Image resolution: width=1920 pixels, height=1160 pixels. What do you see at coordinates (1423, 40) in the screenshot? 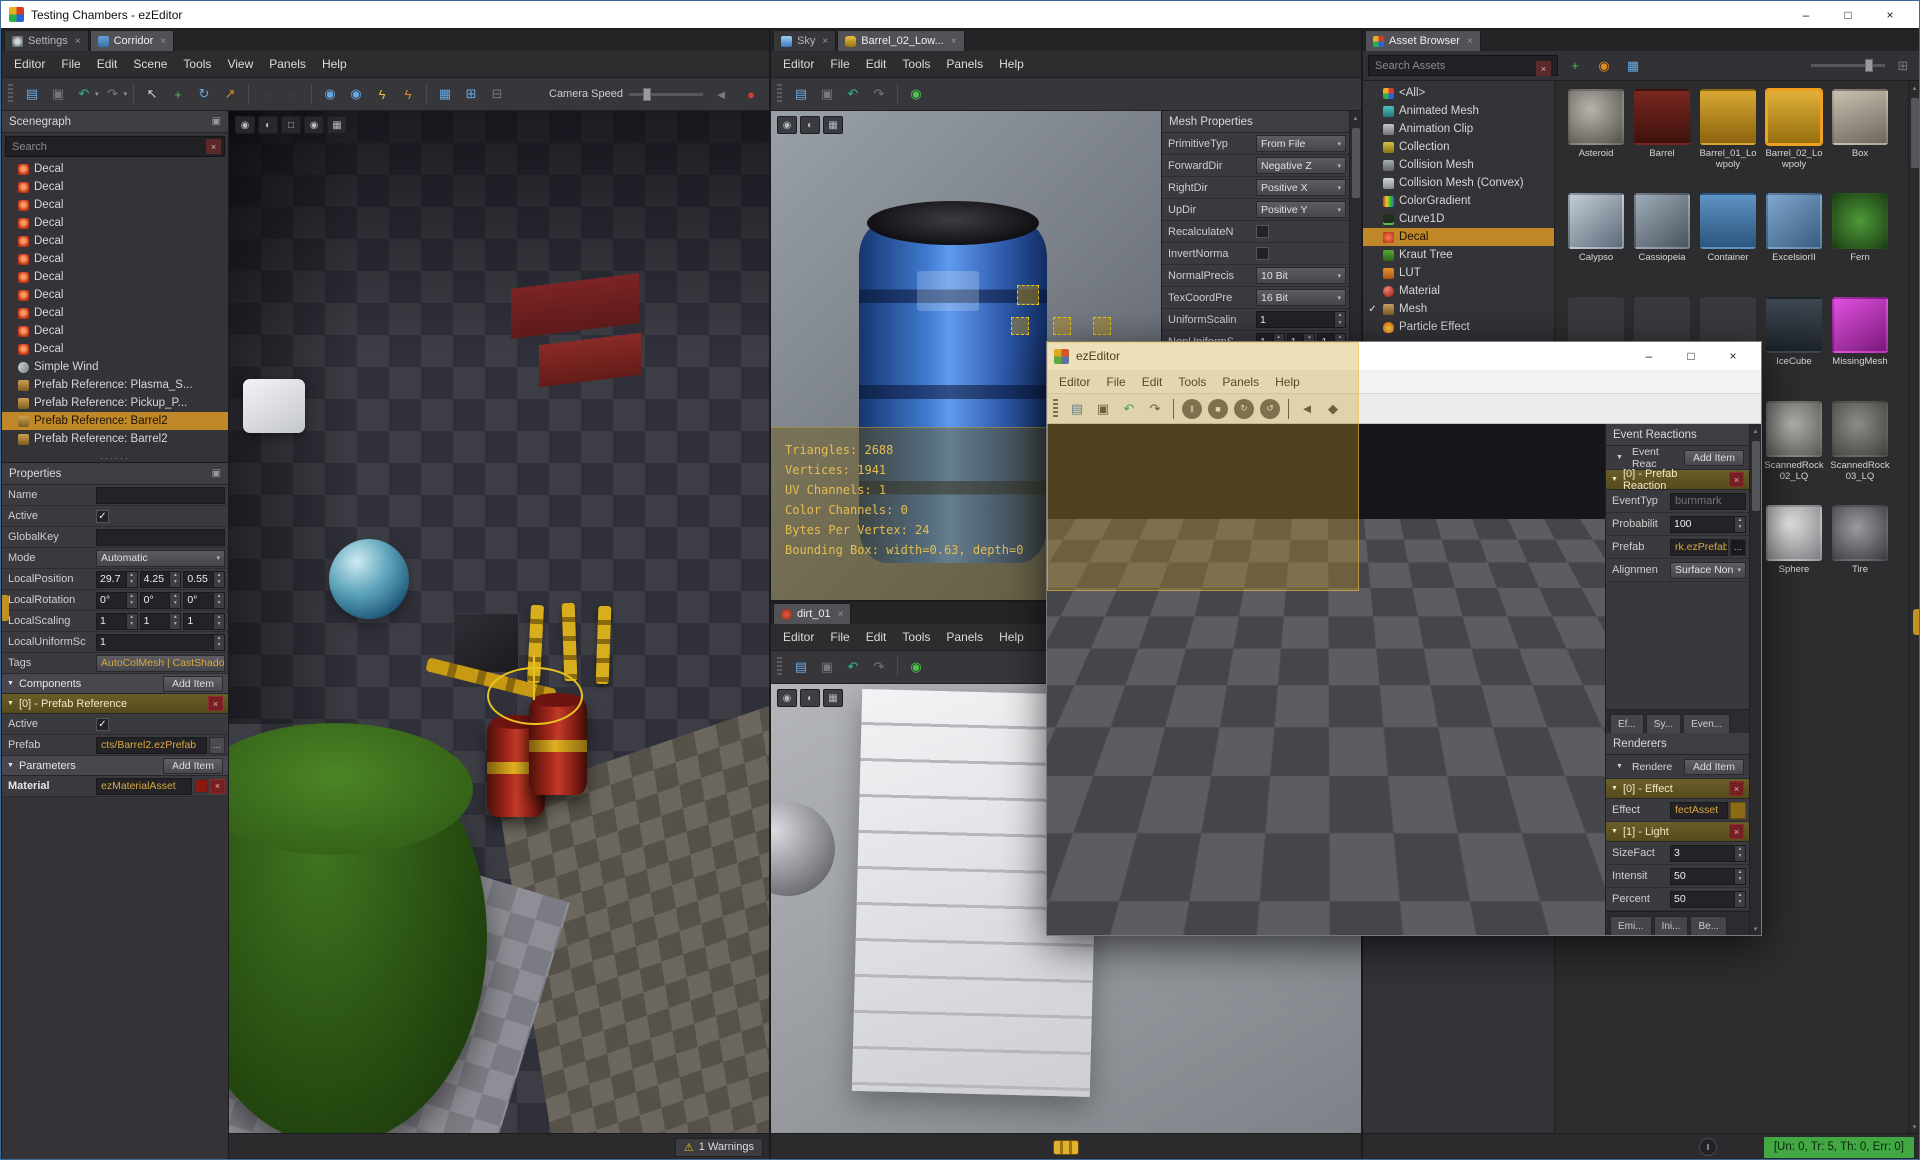
I see `asset-browser-tab: Asset Browser ×` at bounding box center [1423, 40].